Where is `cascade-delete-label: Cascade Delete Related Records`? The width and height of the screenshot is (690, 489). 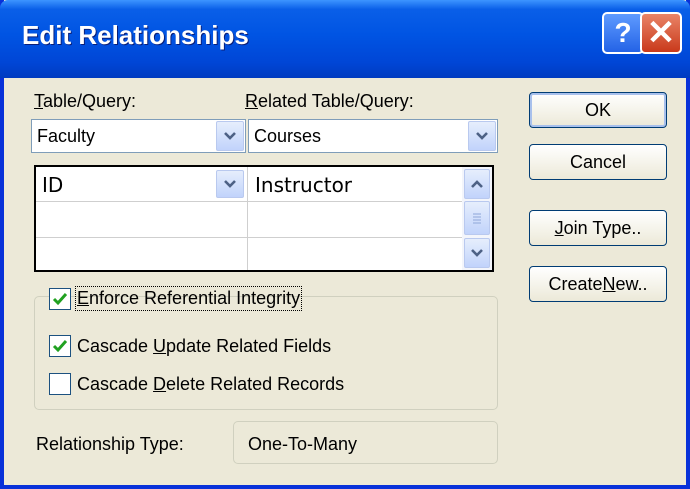
cascade-delete-label: Cascade Delete Related Records is located at coordinates (210, 384).